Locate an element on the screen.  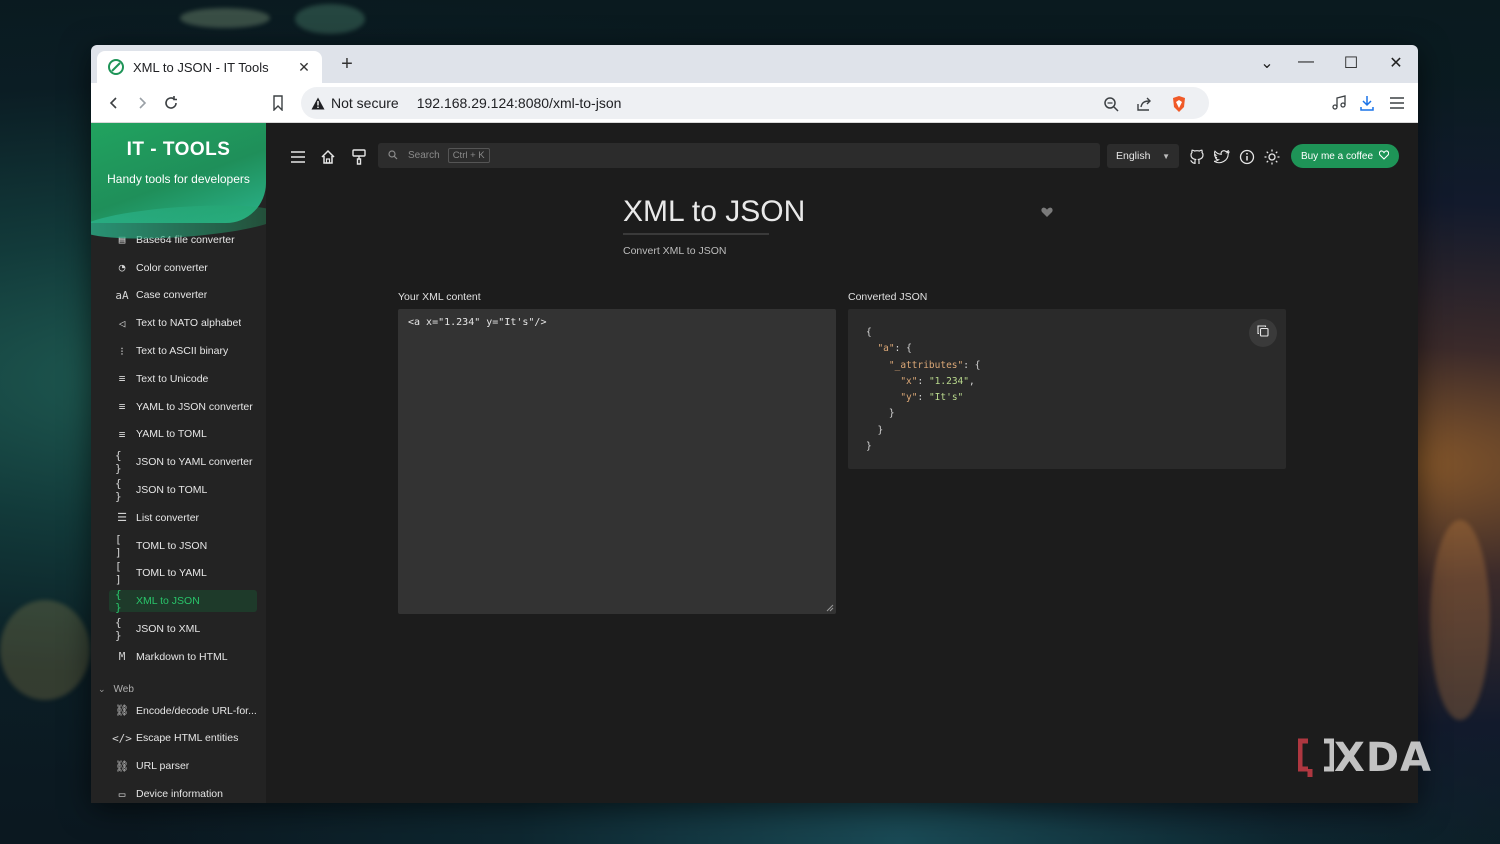
buy-me-a-coffee-button: Buy me a coffee is located at coordinates (1345, 156).